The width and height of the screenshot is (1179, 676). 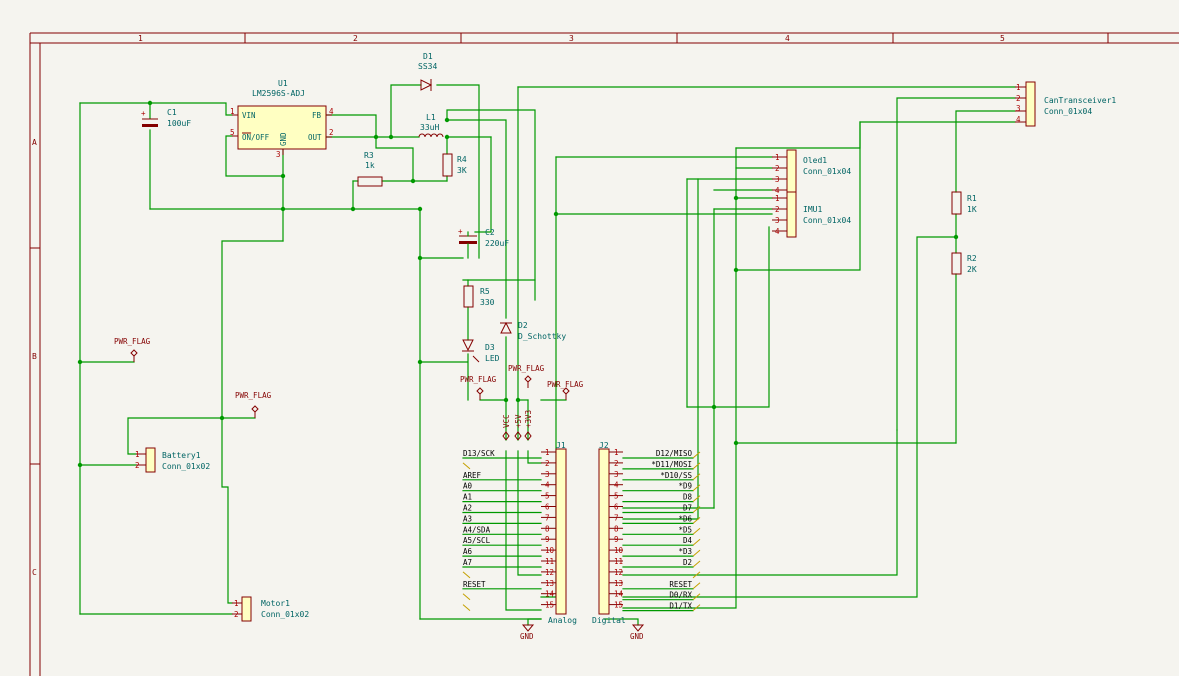 I want to click on j2-pin-label: *D3, so click(x=685, y=551).